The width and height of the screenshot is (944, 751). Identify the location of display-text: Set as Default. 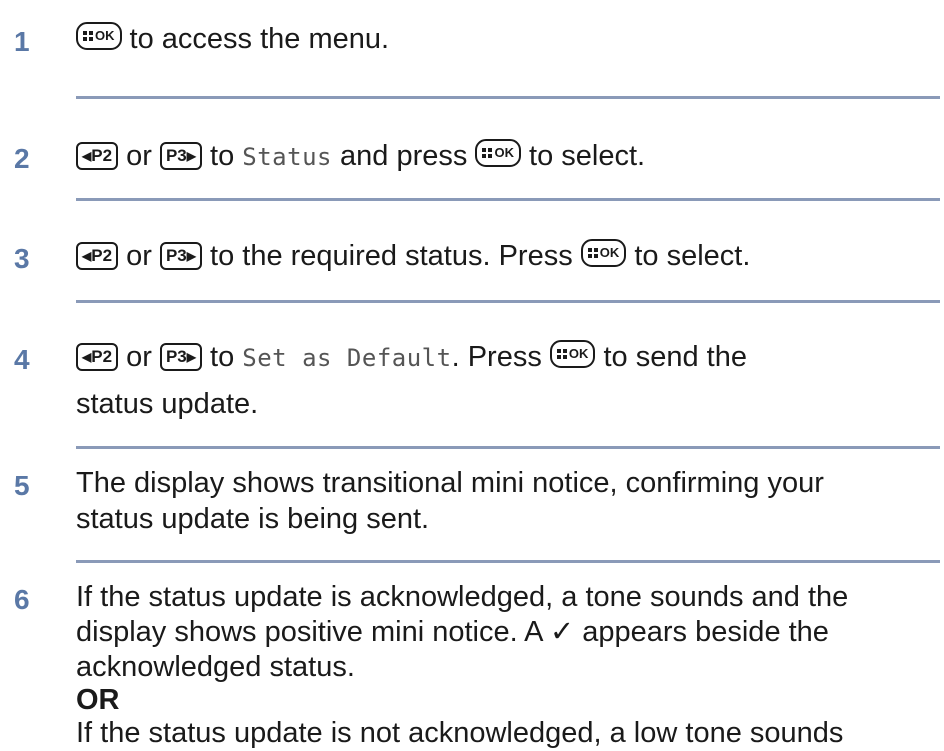
(347, 358).